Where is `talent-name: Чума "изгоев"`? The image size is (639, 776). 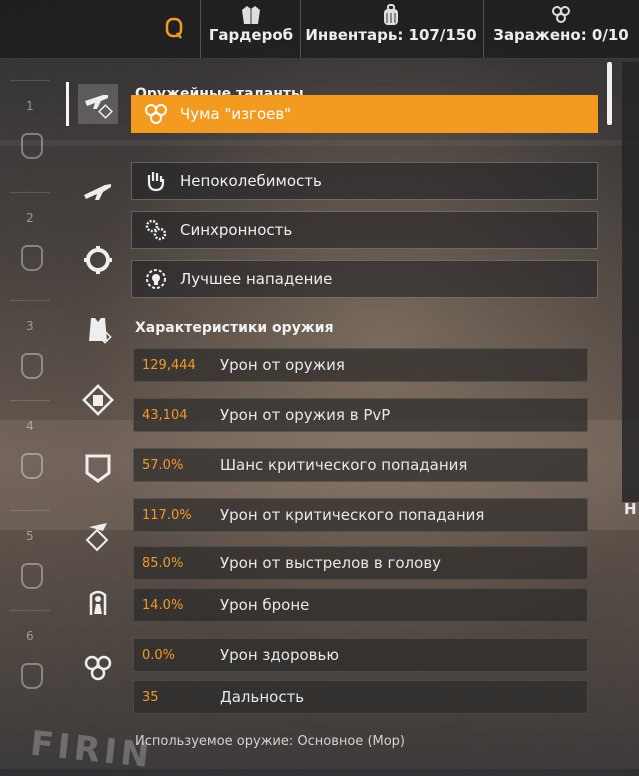 talent-name: Чума "изгоев" is located at coordinates (236, 114).